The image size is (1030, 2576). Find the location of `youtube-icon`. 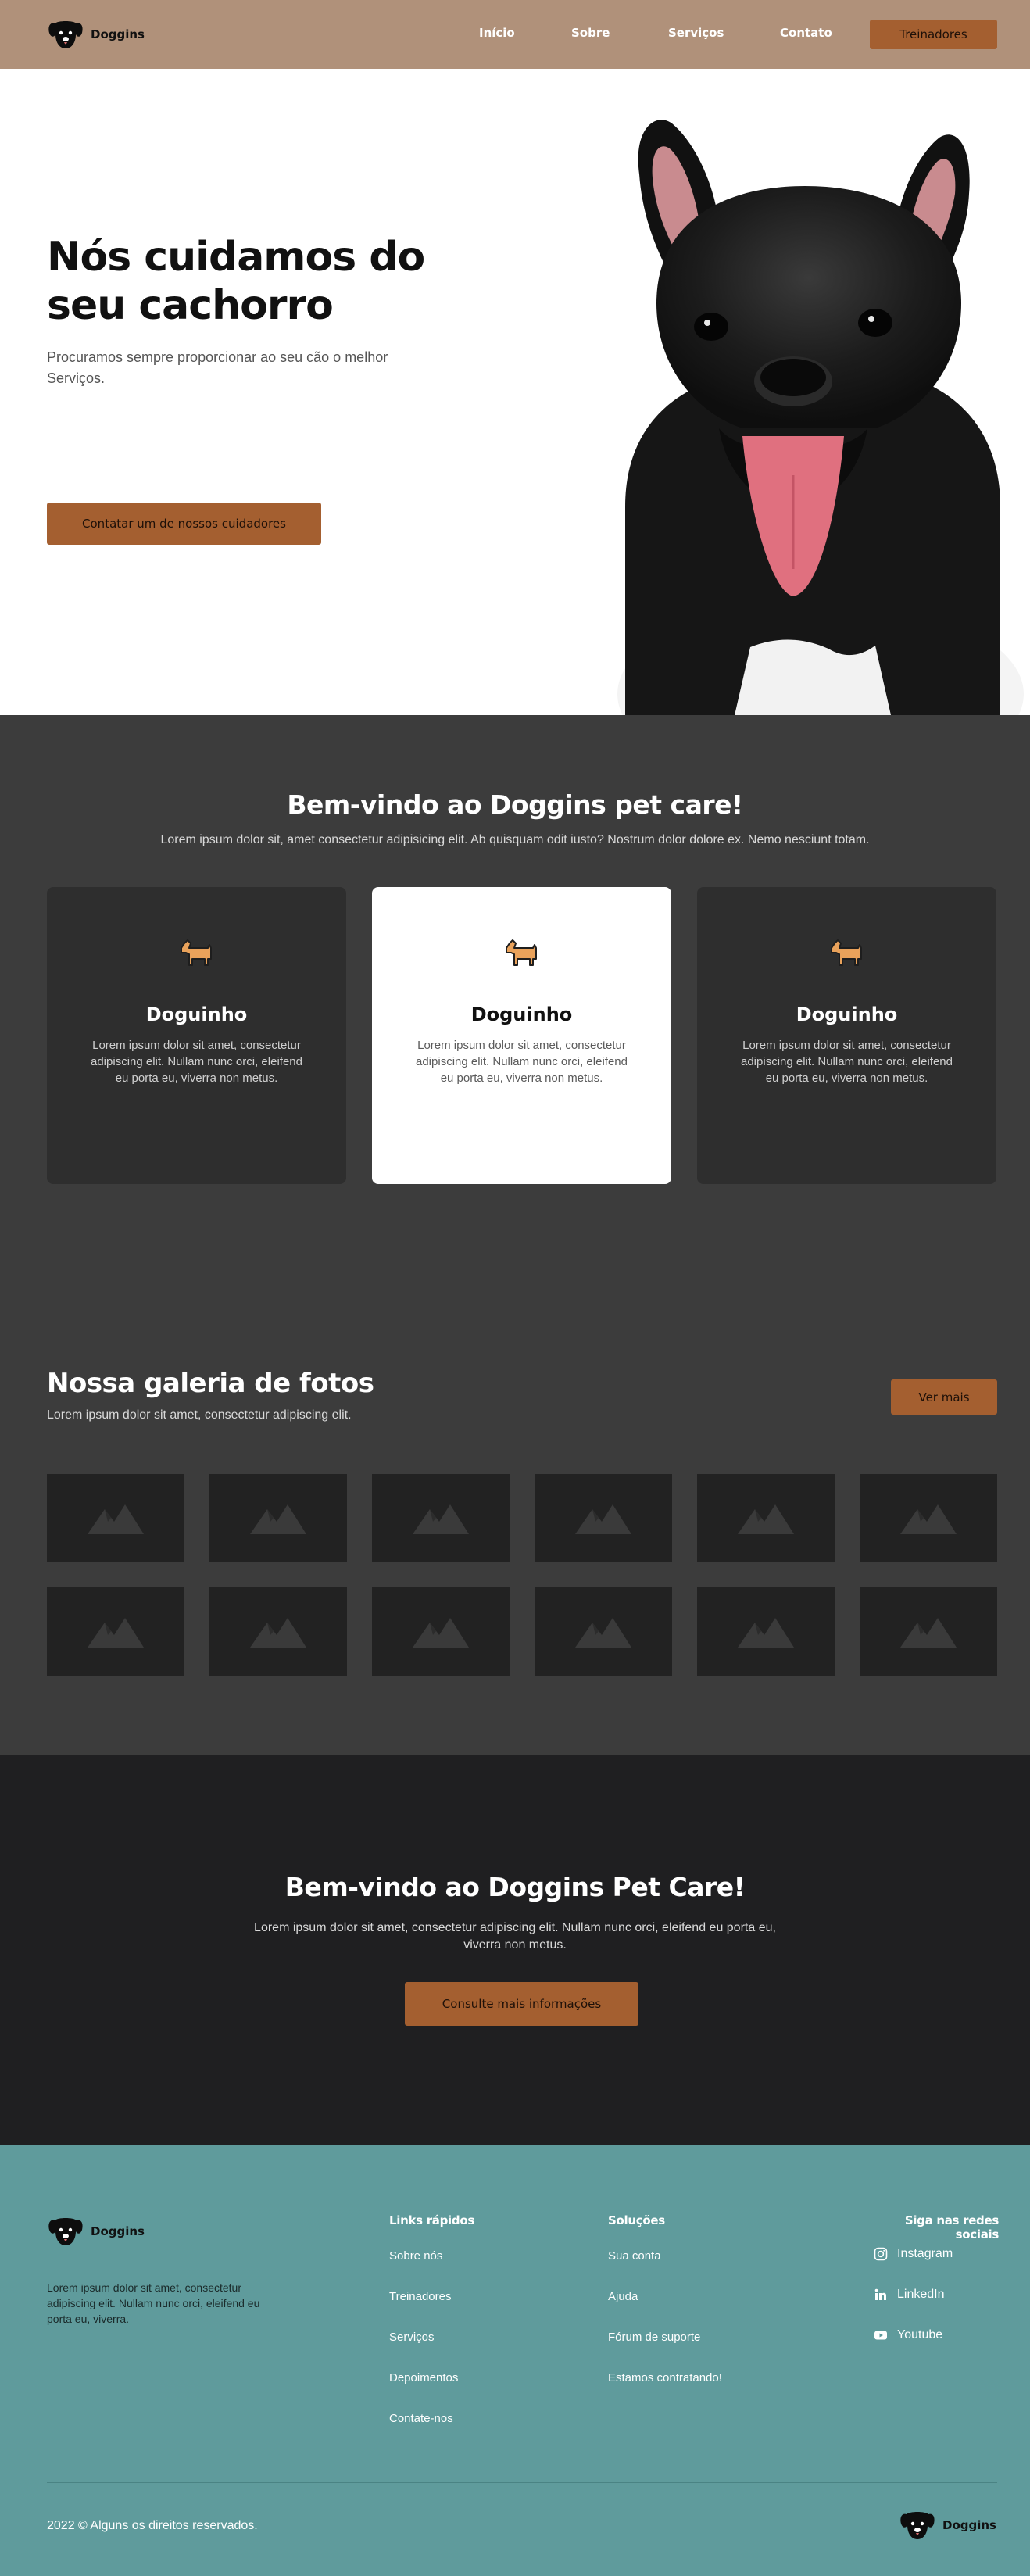

youtube-icon is located at coordinates (881, 2335).